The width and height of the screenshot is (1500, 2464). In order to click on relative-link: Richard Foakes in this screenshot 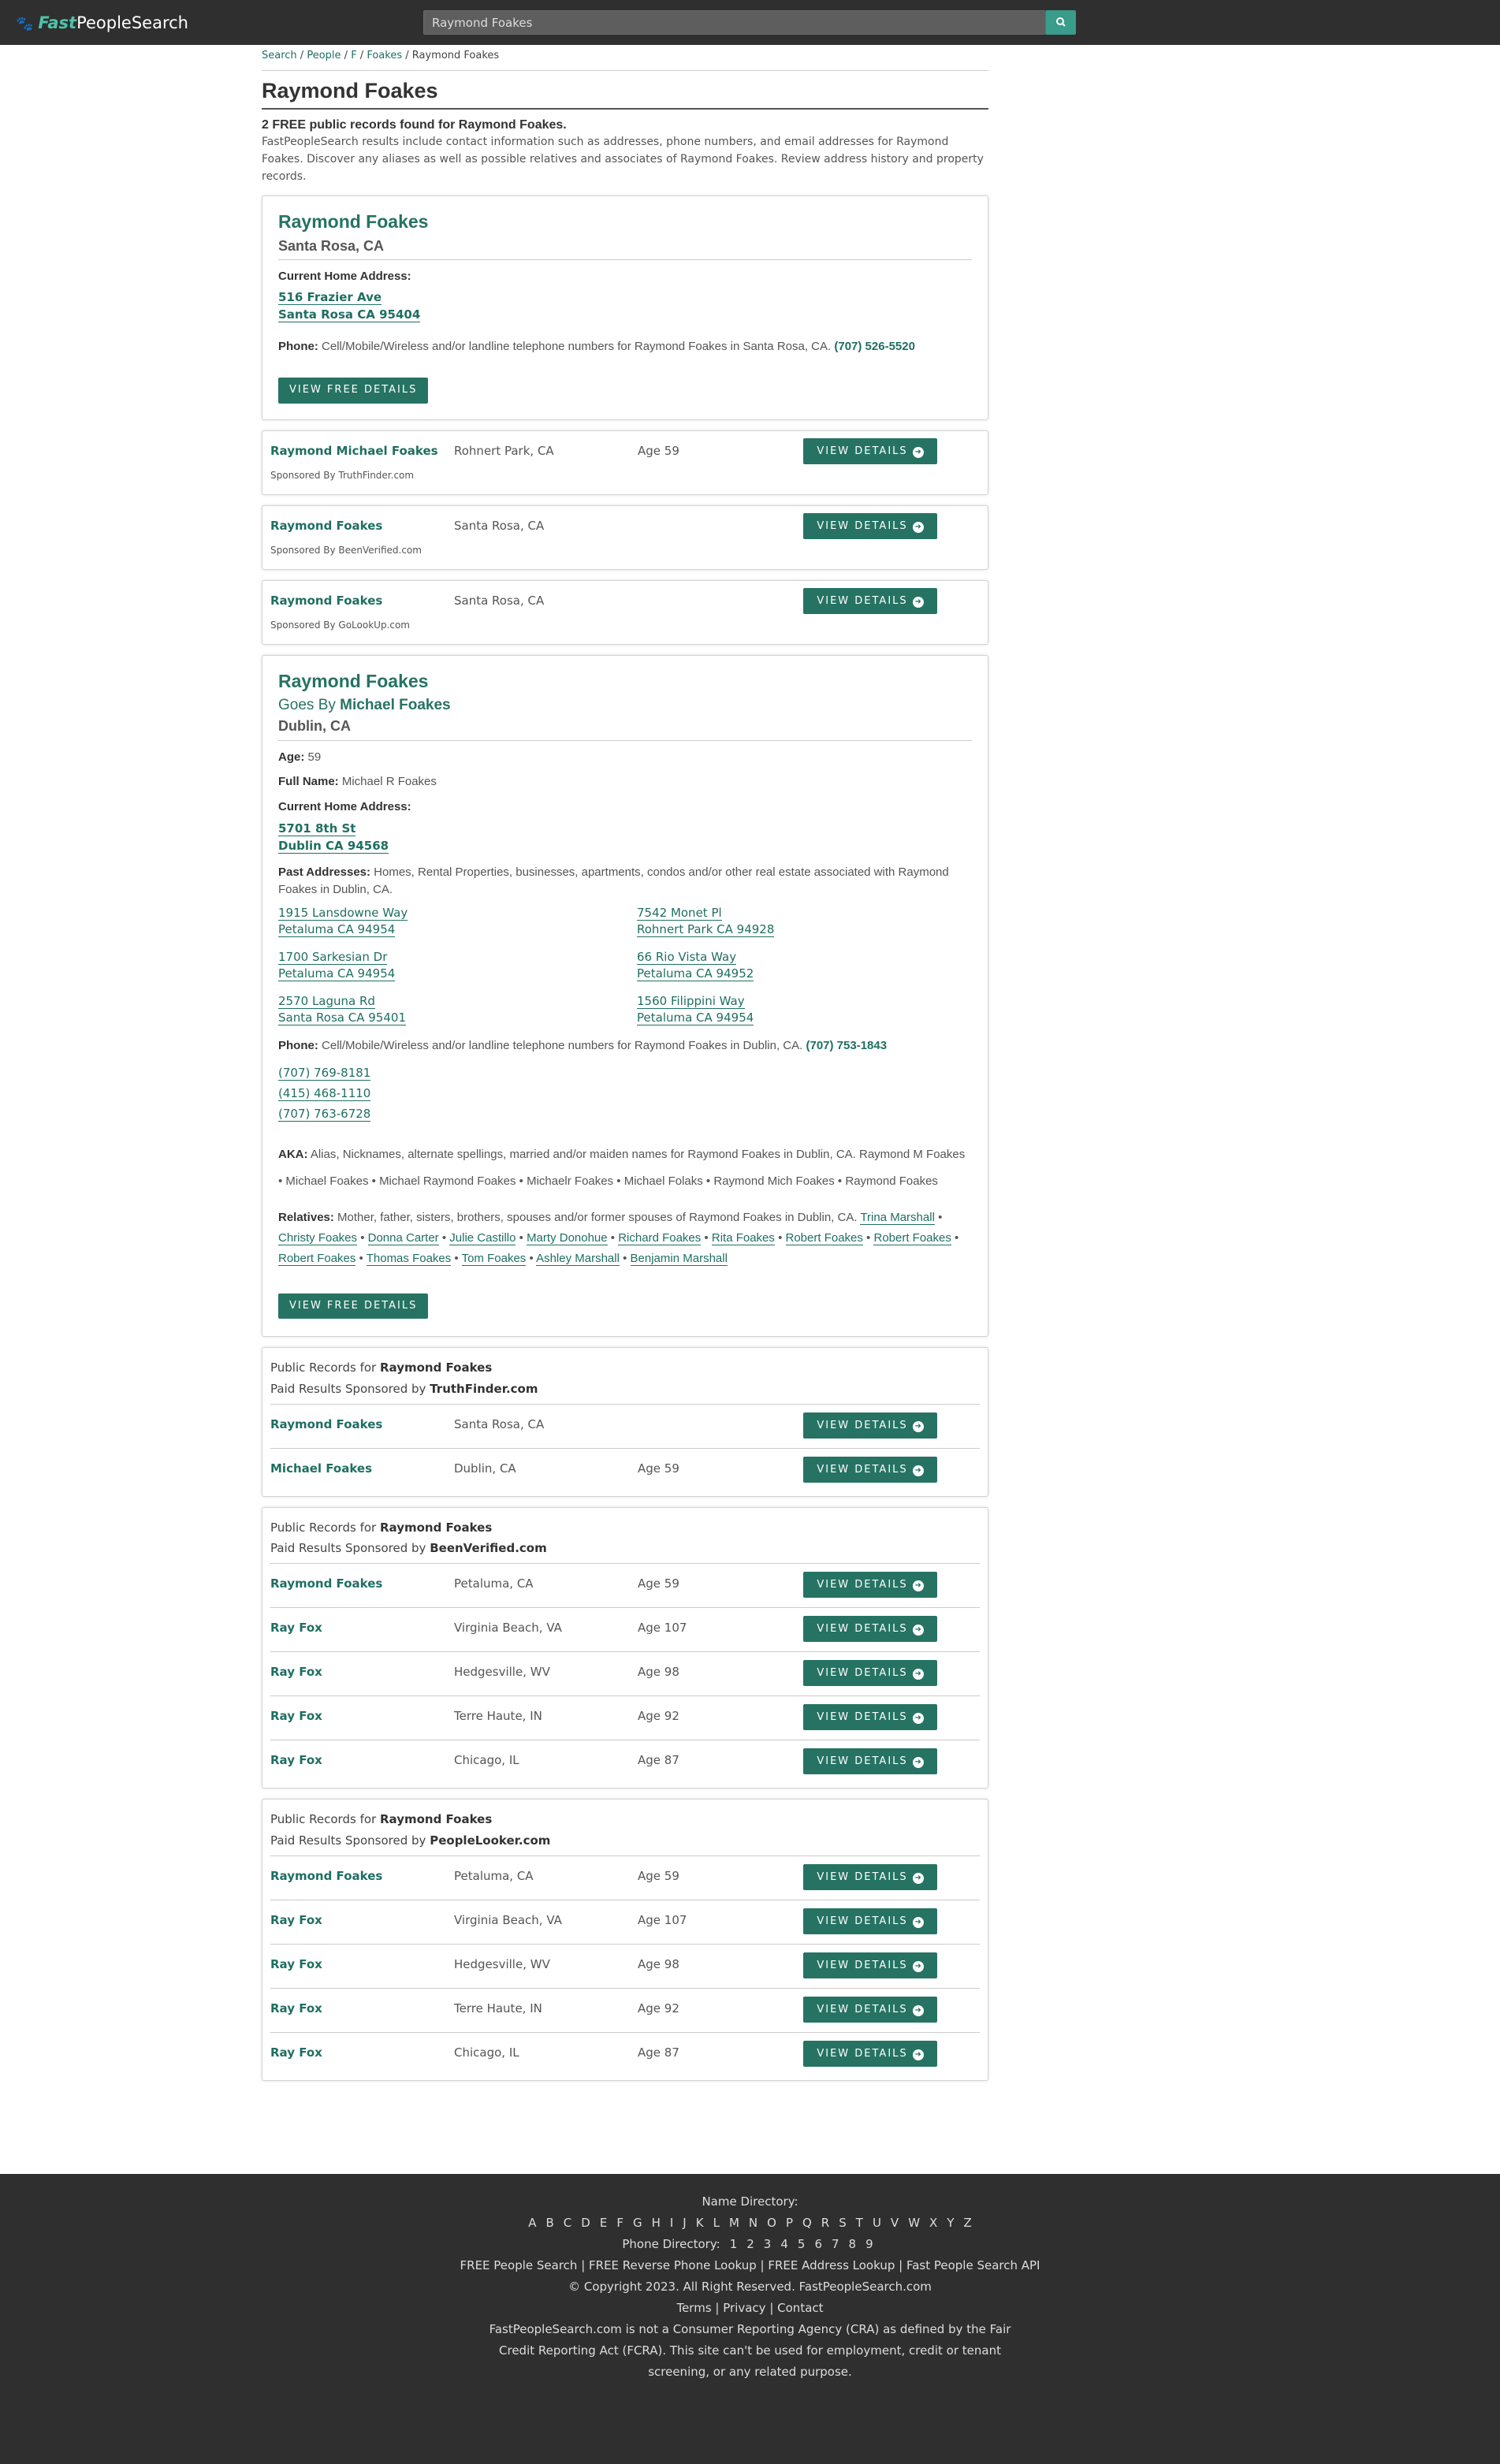, I will do `click(660, 1238)`.